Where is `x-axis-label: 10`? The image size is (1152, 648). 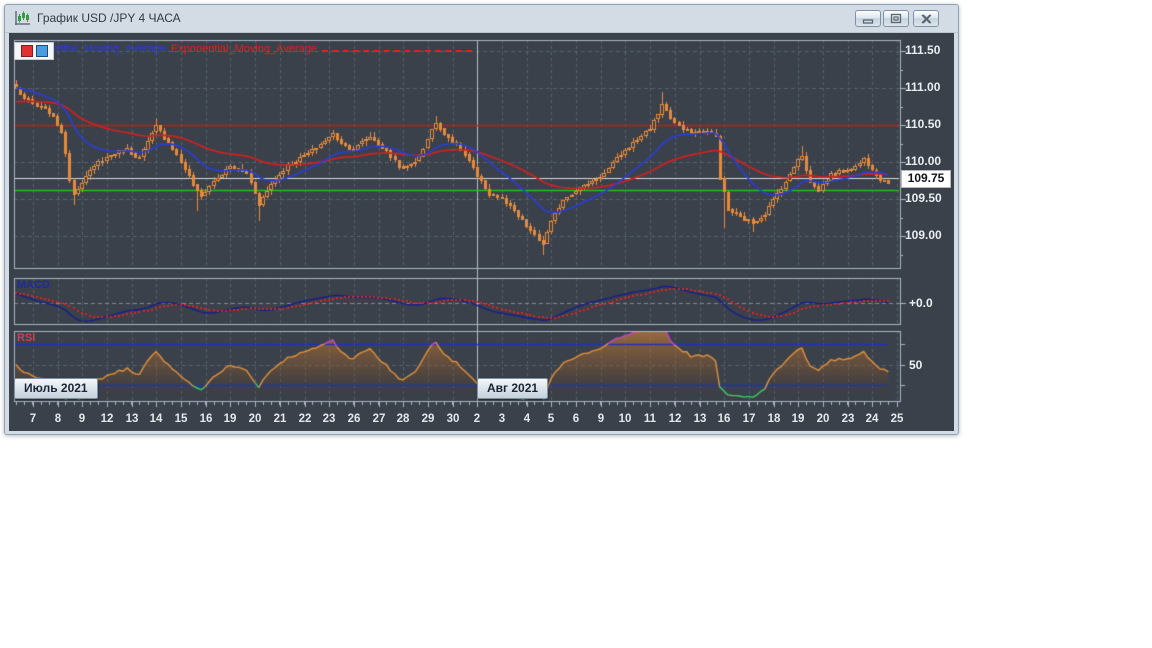 x-axis-label: 10 is located at coordinates (625, 419).